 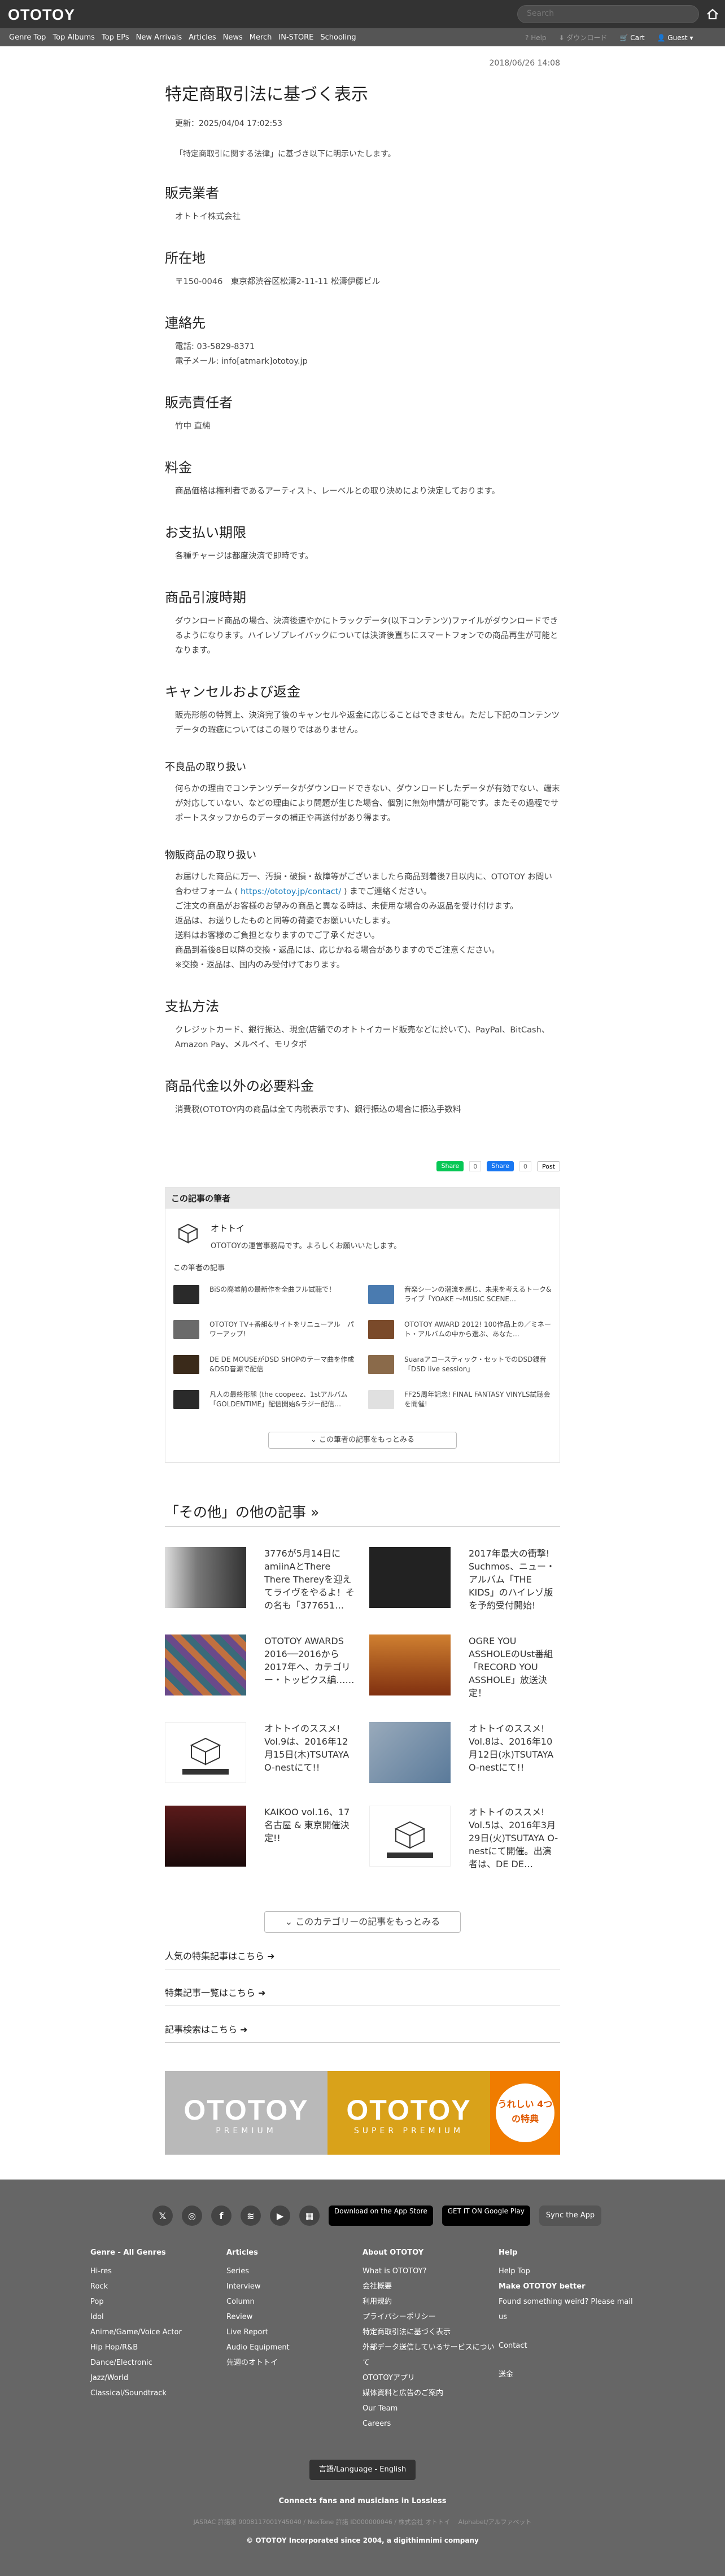 I want to click on footer-link: Idol, so click(x=158, y=2317).